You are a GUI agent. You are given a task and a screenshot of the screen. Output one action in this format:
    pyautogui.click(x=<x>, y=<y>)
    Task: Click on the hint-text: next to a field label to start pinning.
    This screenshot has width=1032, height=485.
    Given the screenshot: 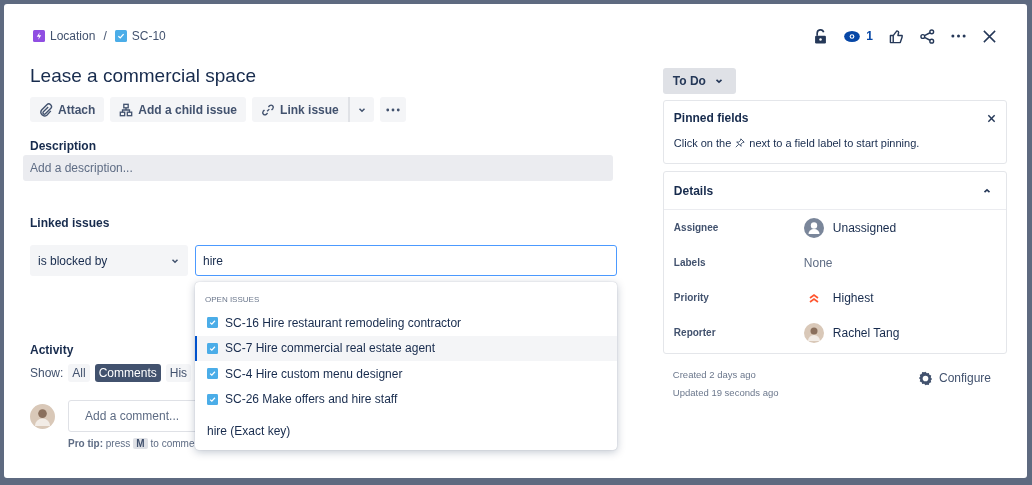 What is the action you would take?
    pyautogui.click(x=834, y=143)
    